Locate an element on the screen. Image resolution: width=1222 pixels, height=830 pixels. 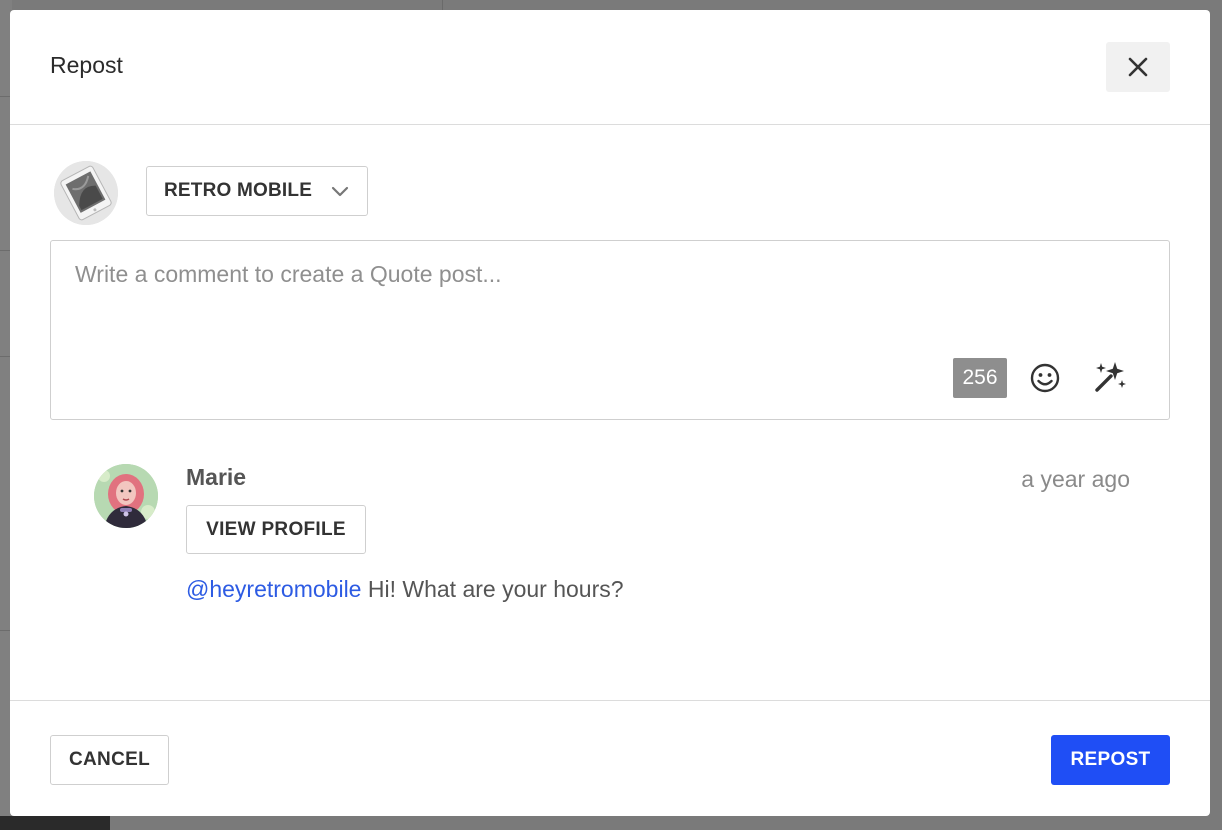
background-footer-strip is located at coordinates (55, 823).